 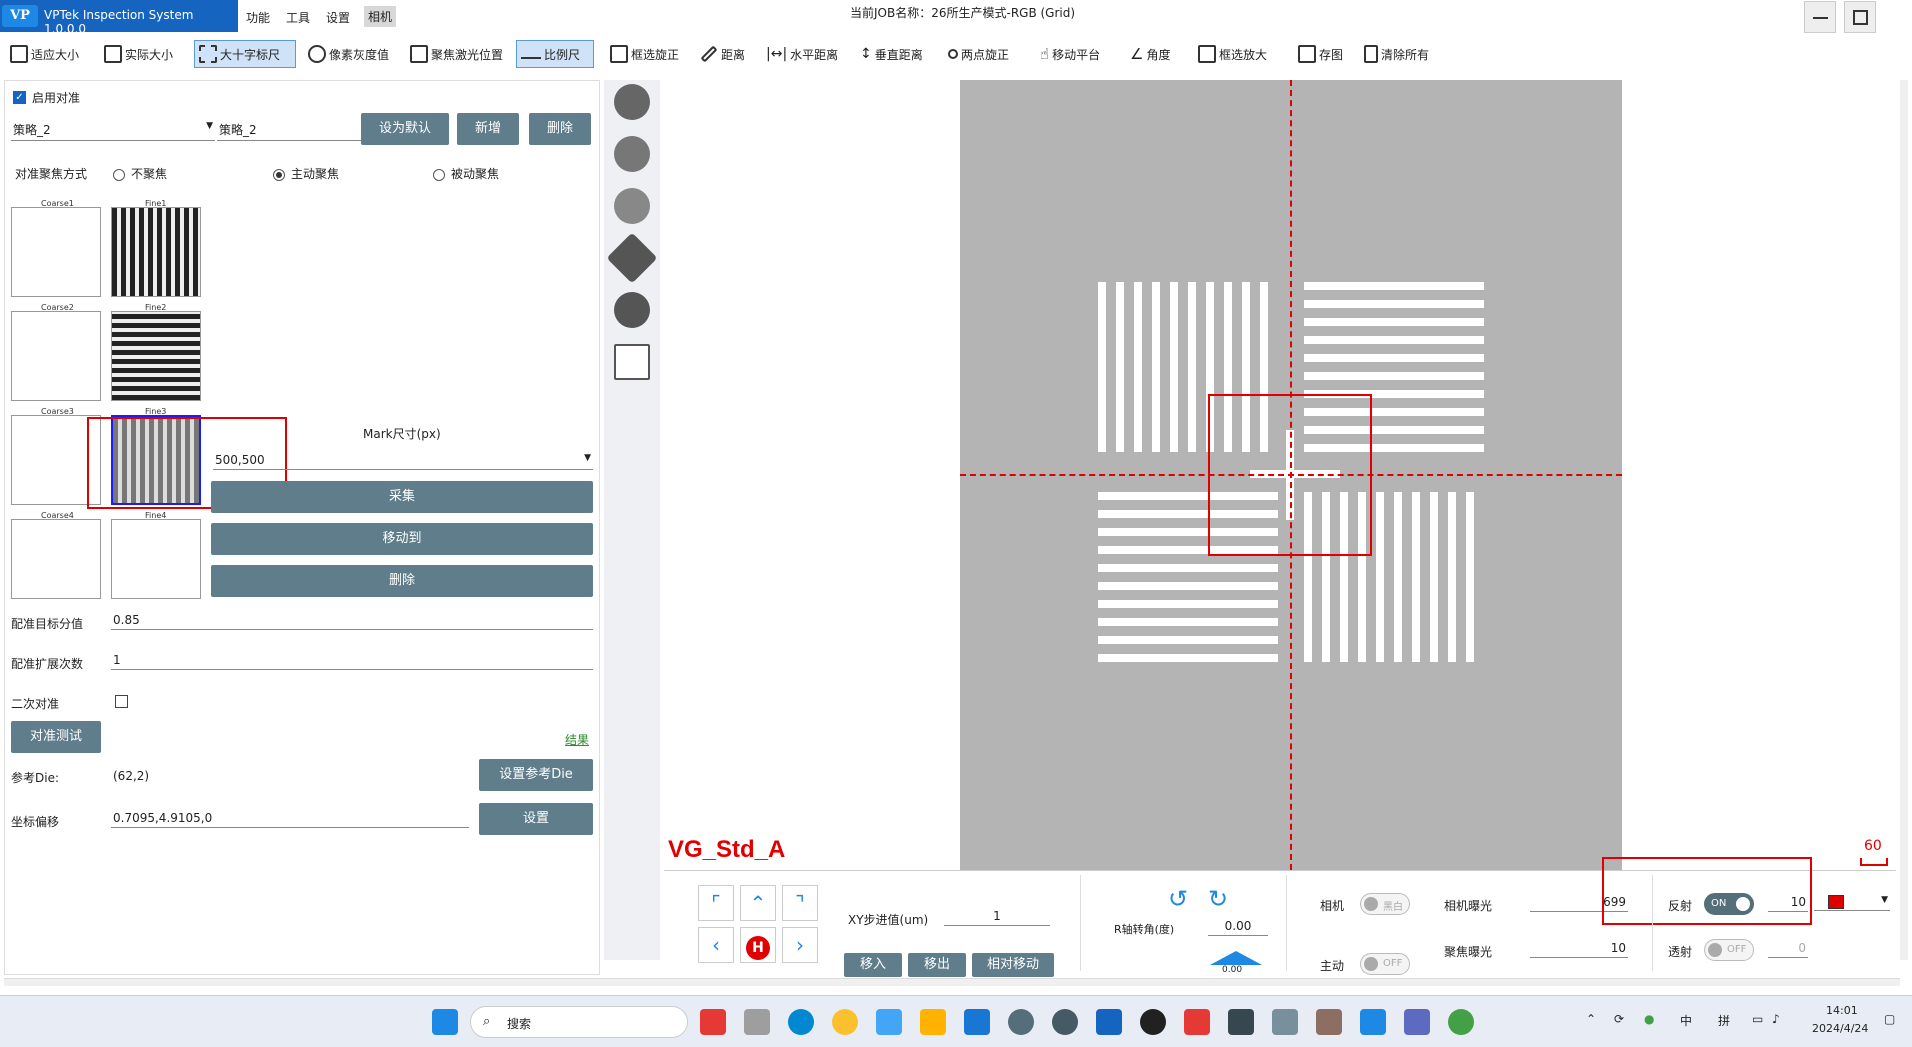 I want to click on fine1-thumb, so click(x=156, y=252).